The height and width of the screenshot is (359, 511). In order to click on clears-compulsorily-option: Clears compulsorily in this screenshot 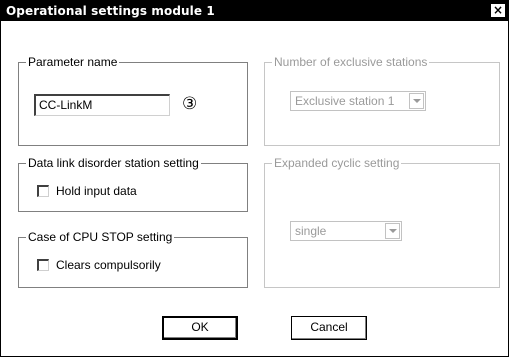, I will do `click(99, 265)`.